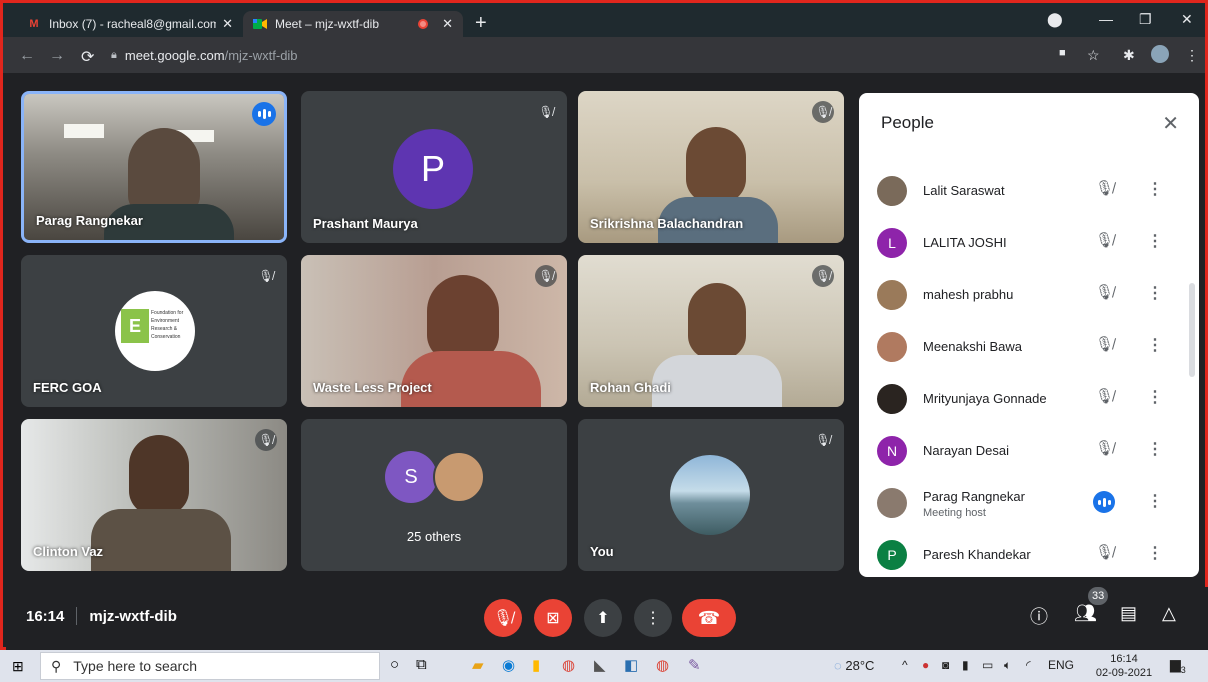 The image size is (1208, 682). Describe the element at coordinates (925, 665) in the screenshot. I see `tray-app-icon: ●` at that location.